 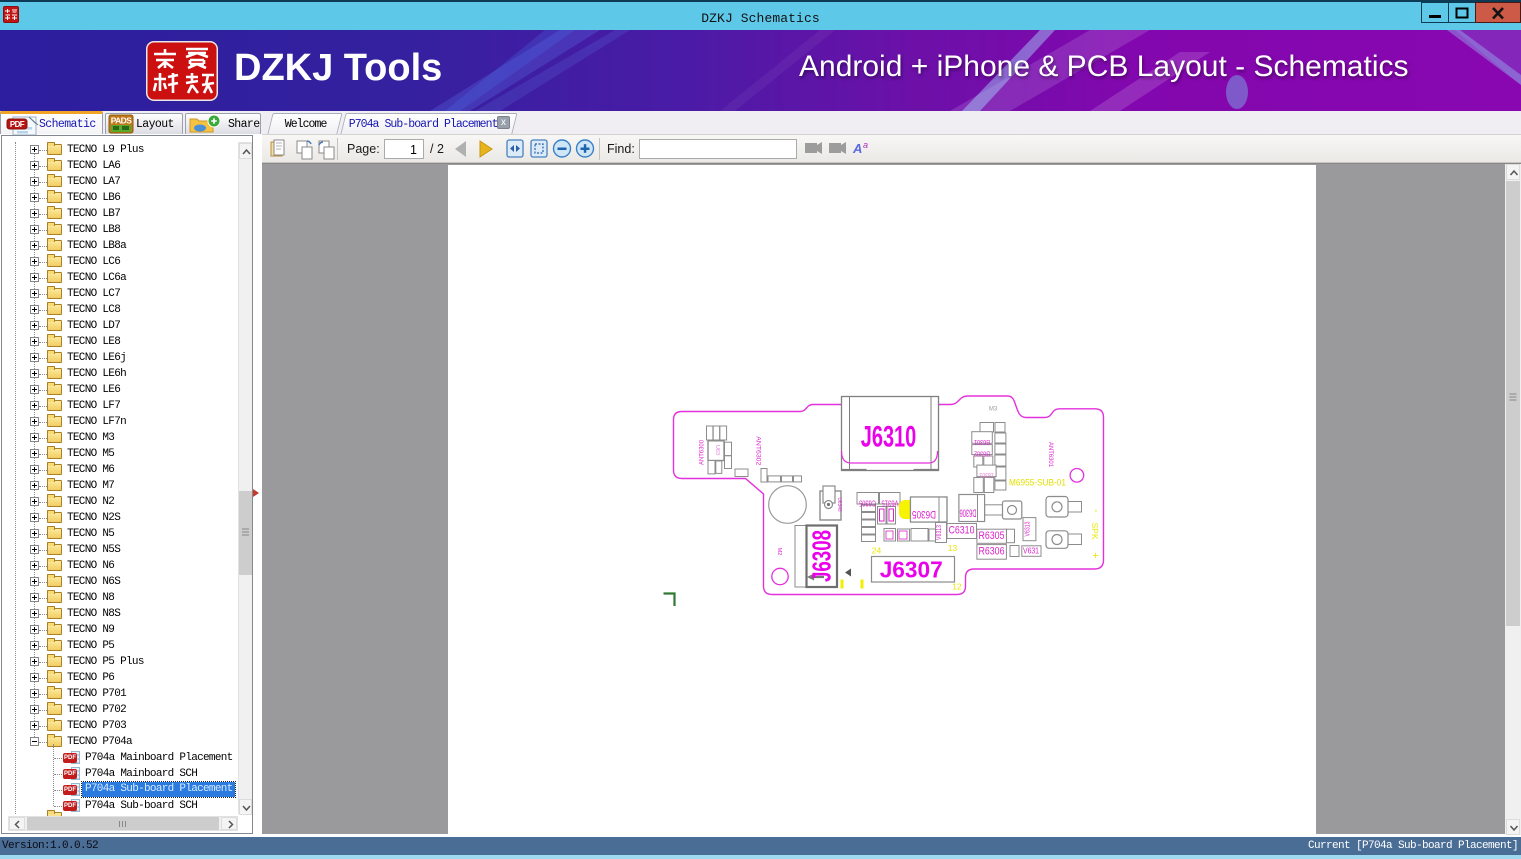 What do you see at coordinates (857, 148) in the screenshot?
I see `svg-text: A` at bounding box center [857, 148].